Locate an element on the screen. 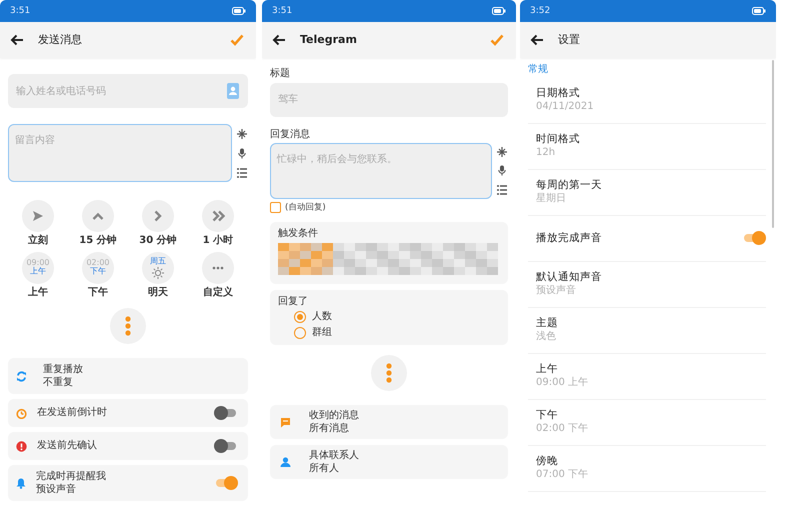  settings-item: 时间格式 12h is located at coordinates (647, 147).